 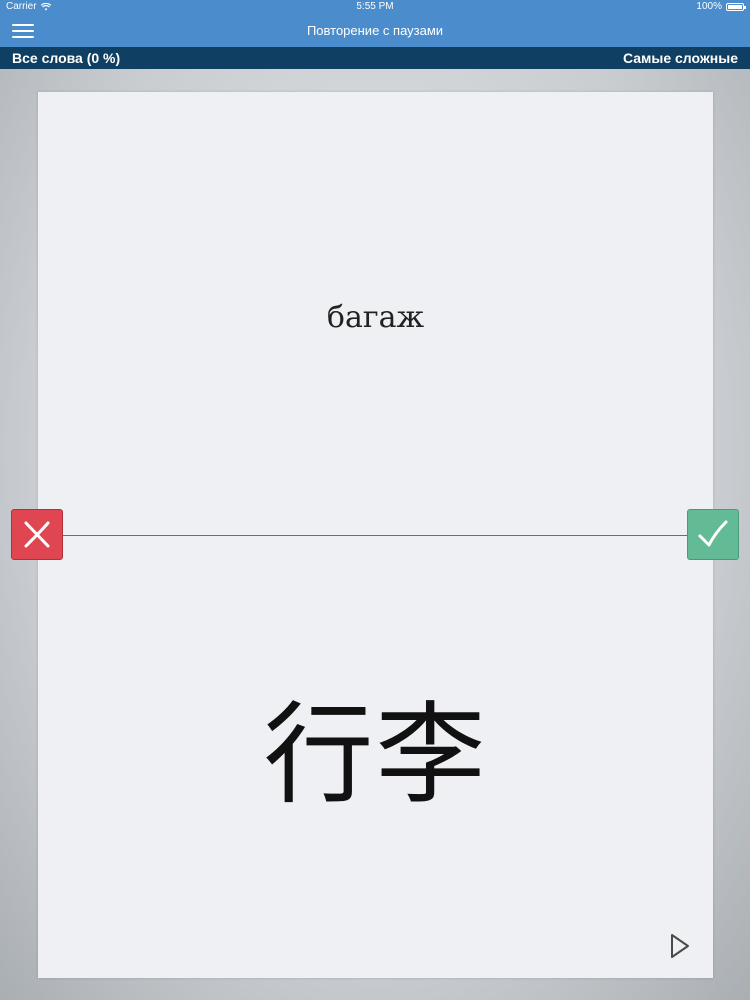 What do you see at coordinates (375, 317) in the screenshot?
I see `flashcard-question-word: багаж` at bounding box center [375, 317].